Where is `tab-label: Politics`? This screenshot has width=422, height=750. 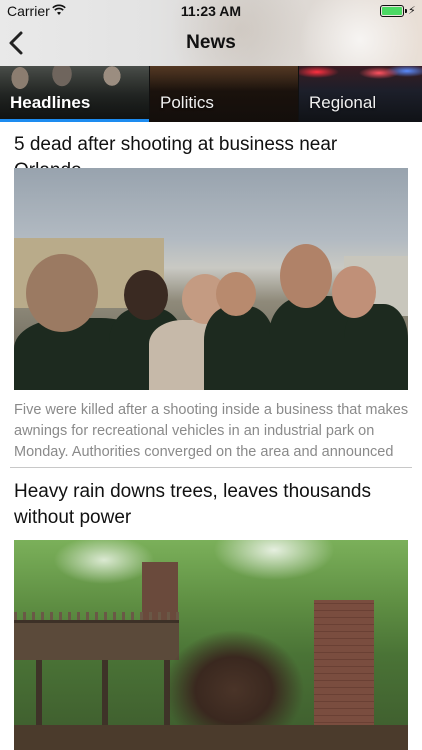 tab-label: Politics is located at coordinates (187, 102).